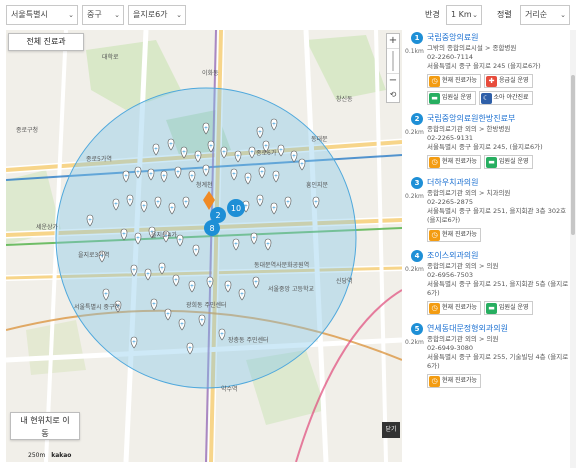  What do you see at coordinates (536, 14) in the screenshot?
I see `sort-select-value: 거리순` at bounding box center [536, 14].